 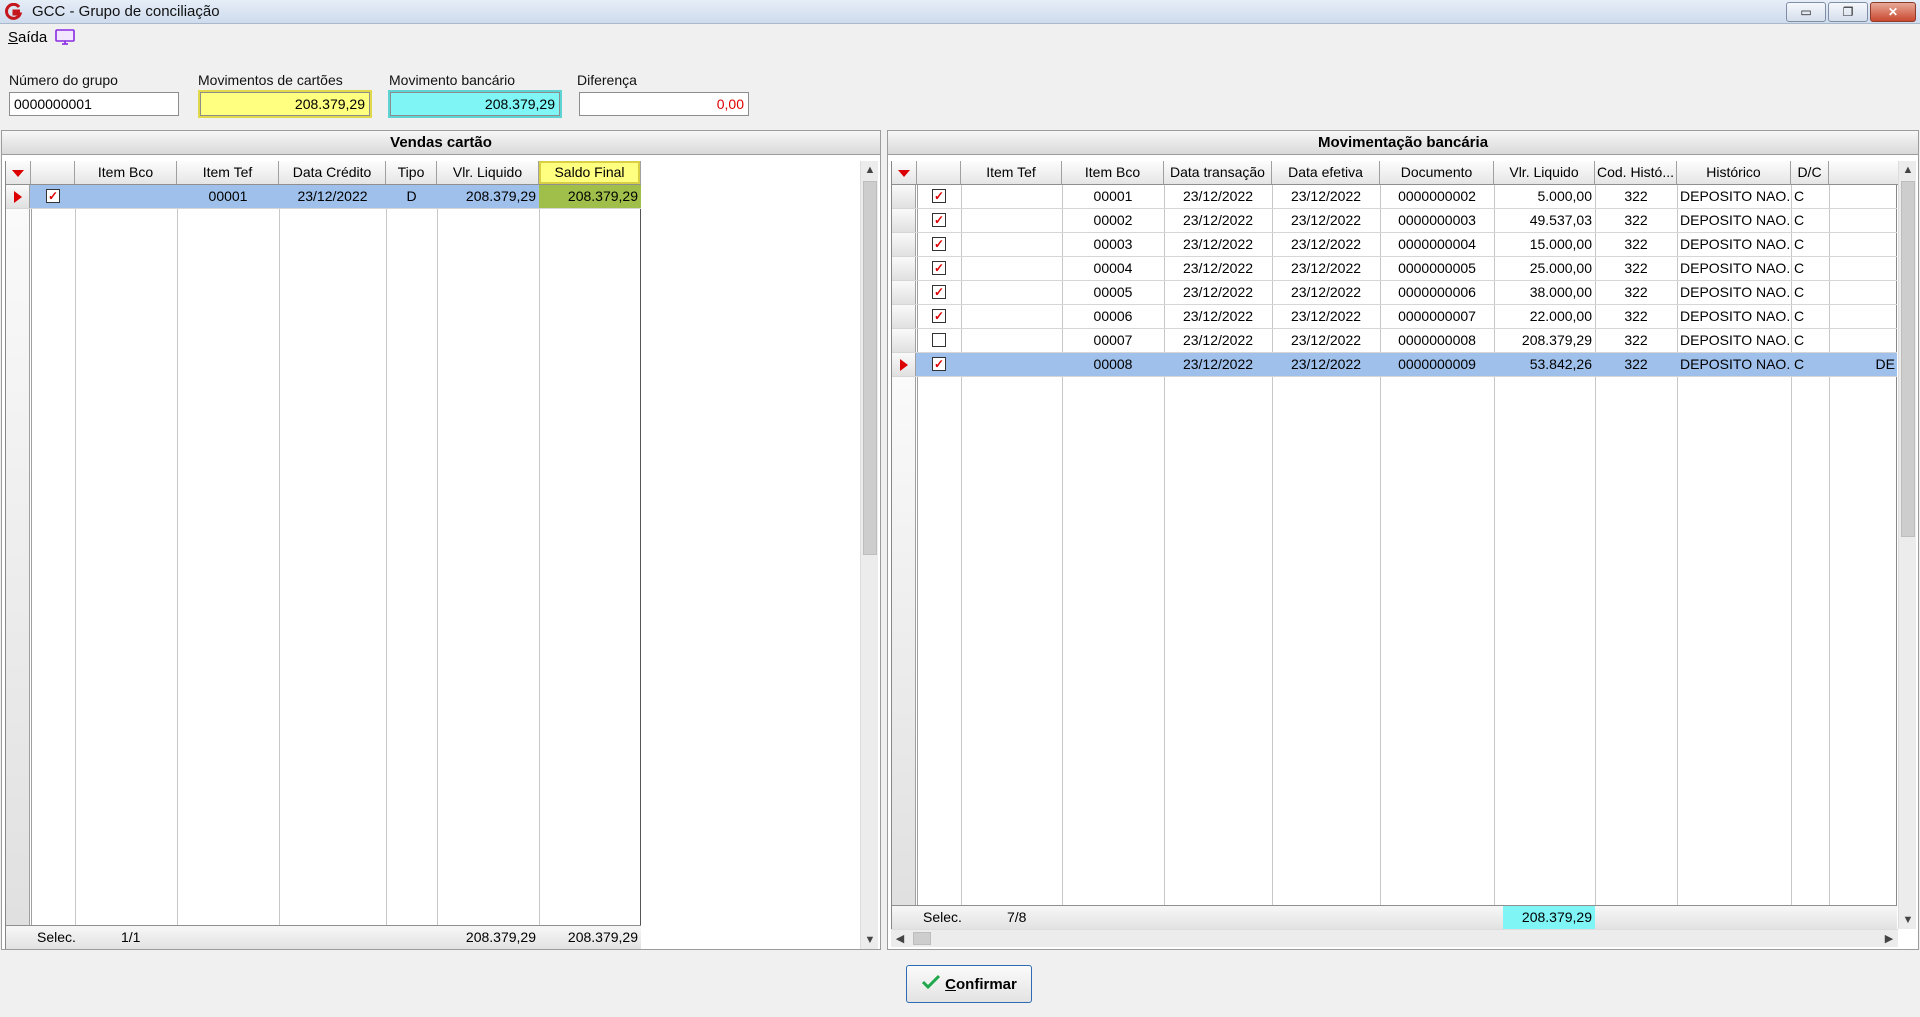 I want to click on vendas-indicator-header, so click(x=18, y=173).